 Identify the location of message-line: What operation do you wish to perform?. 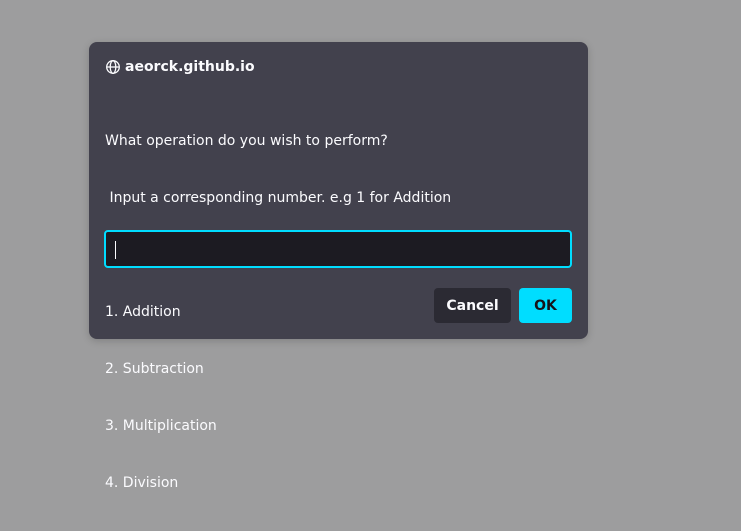
(246, 141).